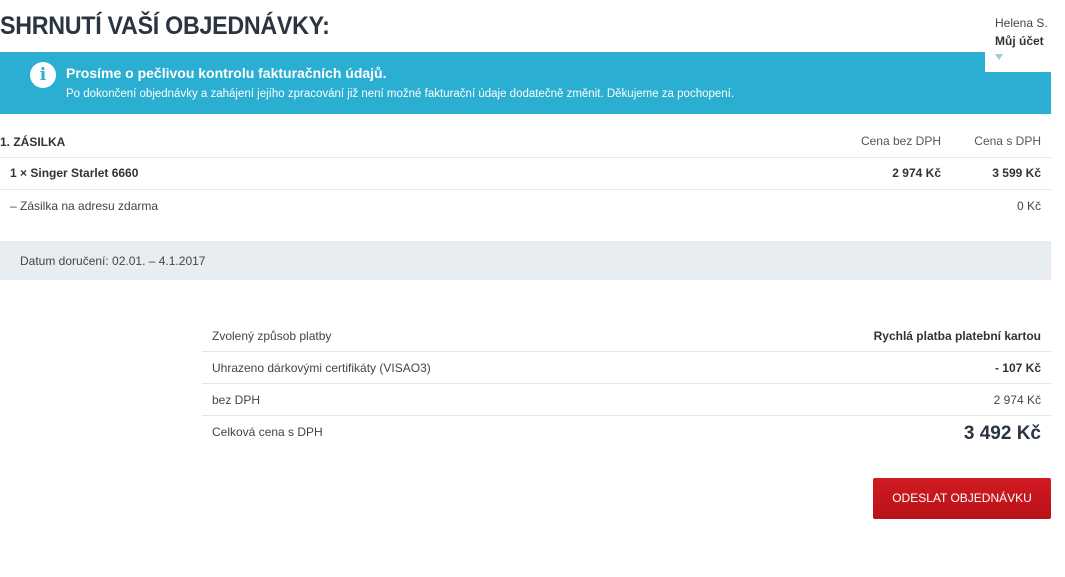  I want to click on shipping-name: – Zásilka na adresu zdarma, so click(84, 206).